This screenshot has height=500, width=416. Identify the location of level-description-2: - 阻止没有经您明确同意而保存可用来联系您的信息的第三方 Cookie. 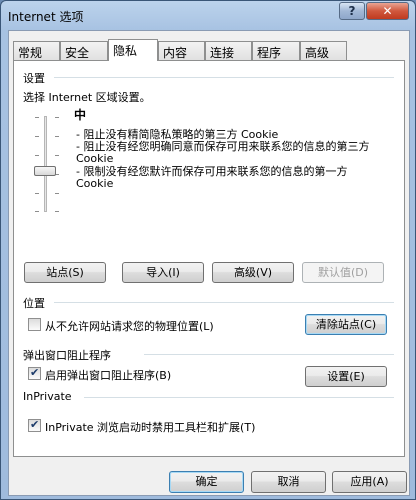
(223, 152).